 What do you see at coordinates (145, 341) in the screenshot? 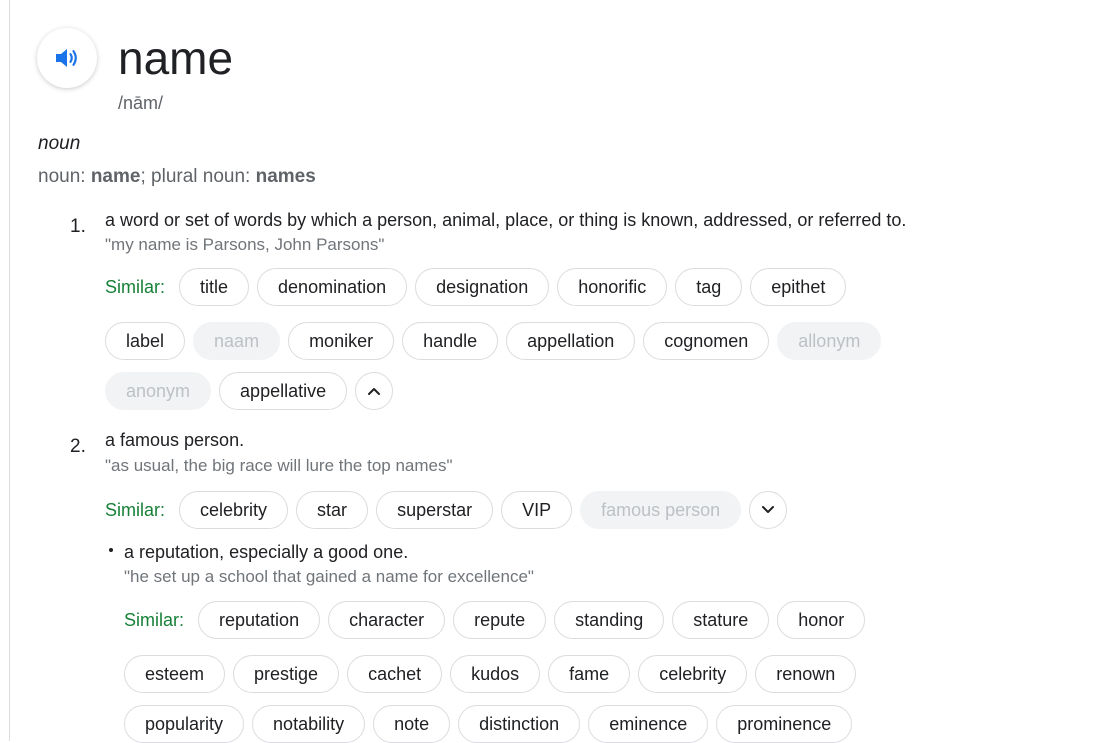
I see `synonym-chip: label` at bounding box center [145, 341].